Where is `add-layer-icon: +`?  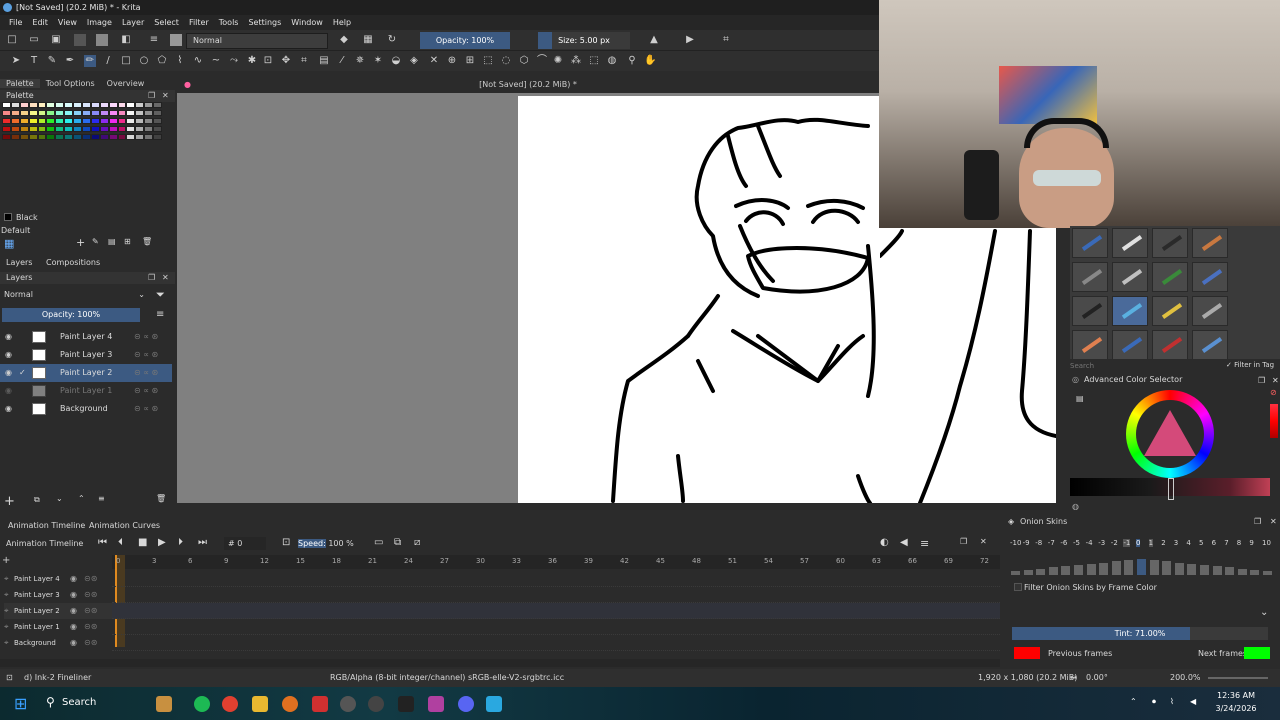 add-layer-icon: + is located at coordinates (9, 501).